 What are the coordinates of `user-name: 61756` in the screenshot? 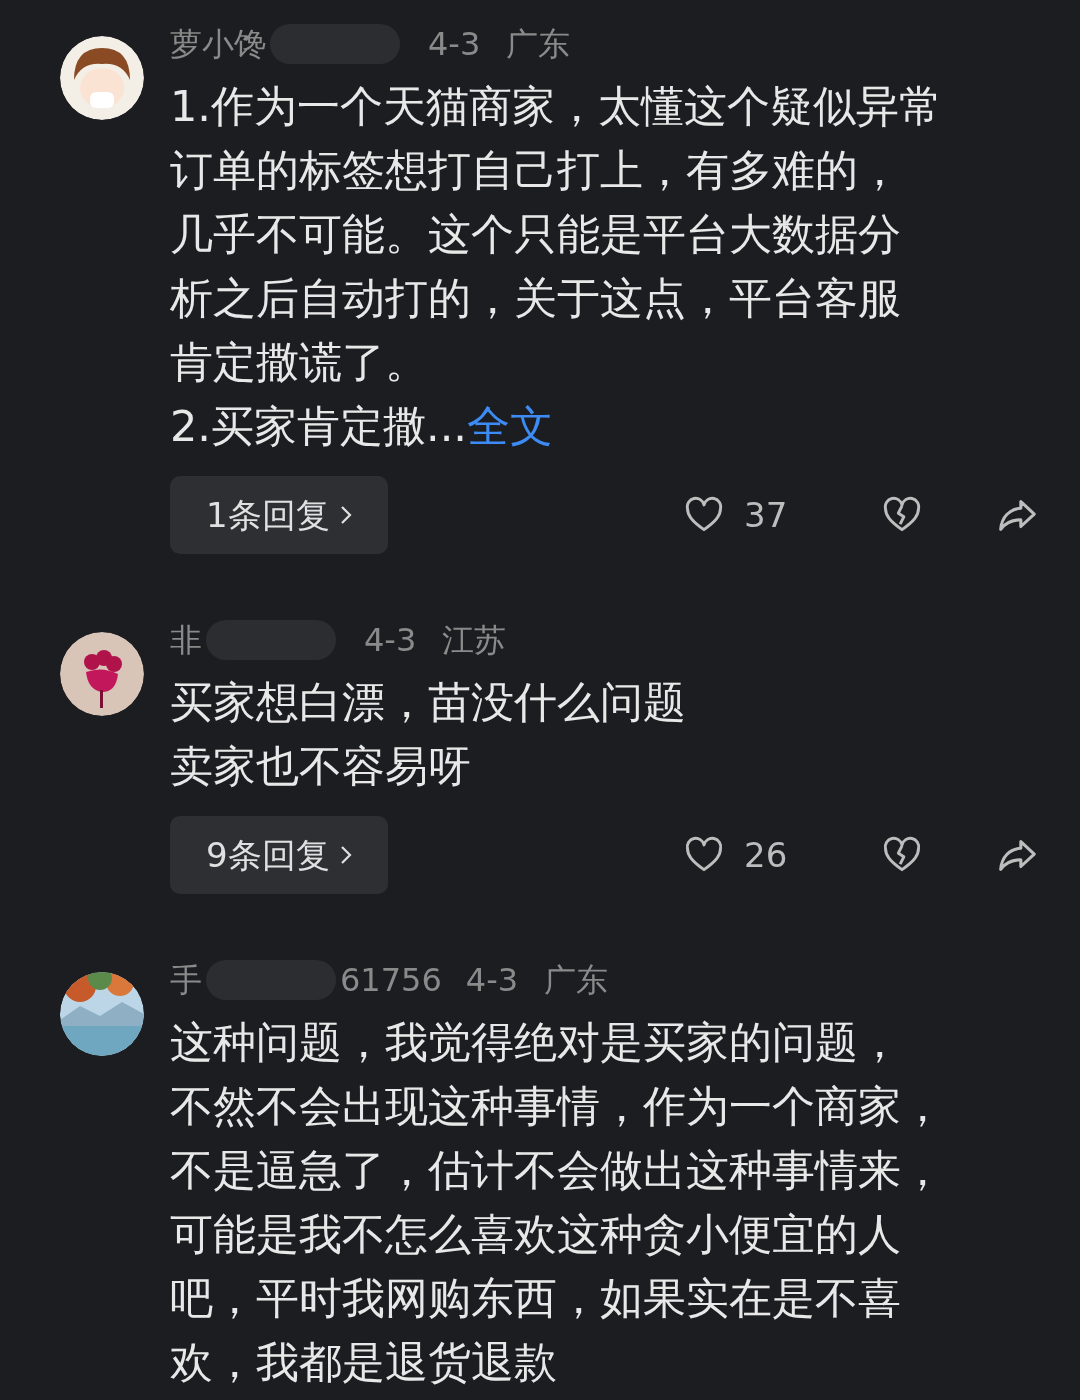 It's located at (391, 980).